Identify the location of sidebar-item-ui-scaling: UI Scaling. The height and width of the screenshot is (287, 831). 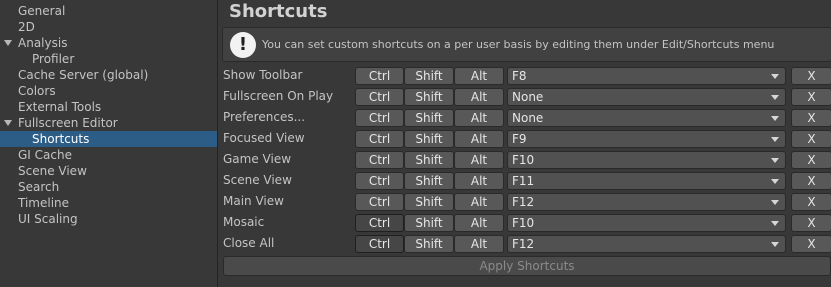
(108, 219).